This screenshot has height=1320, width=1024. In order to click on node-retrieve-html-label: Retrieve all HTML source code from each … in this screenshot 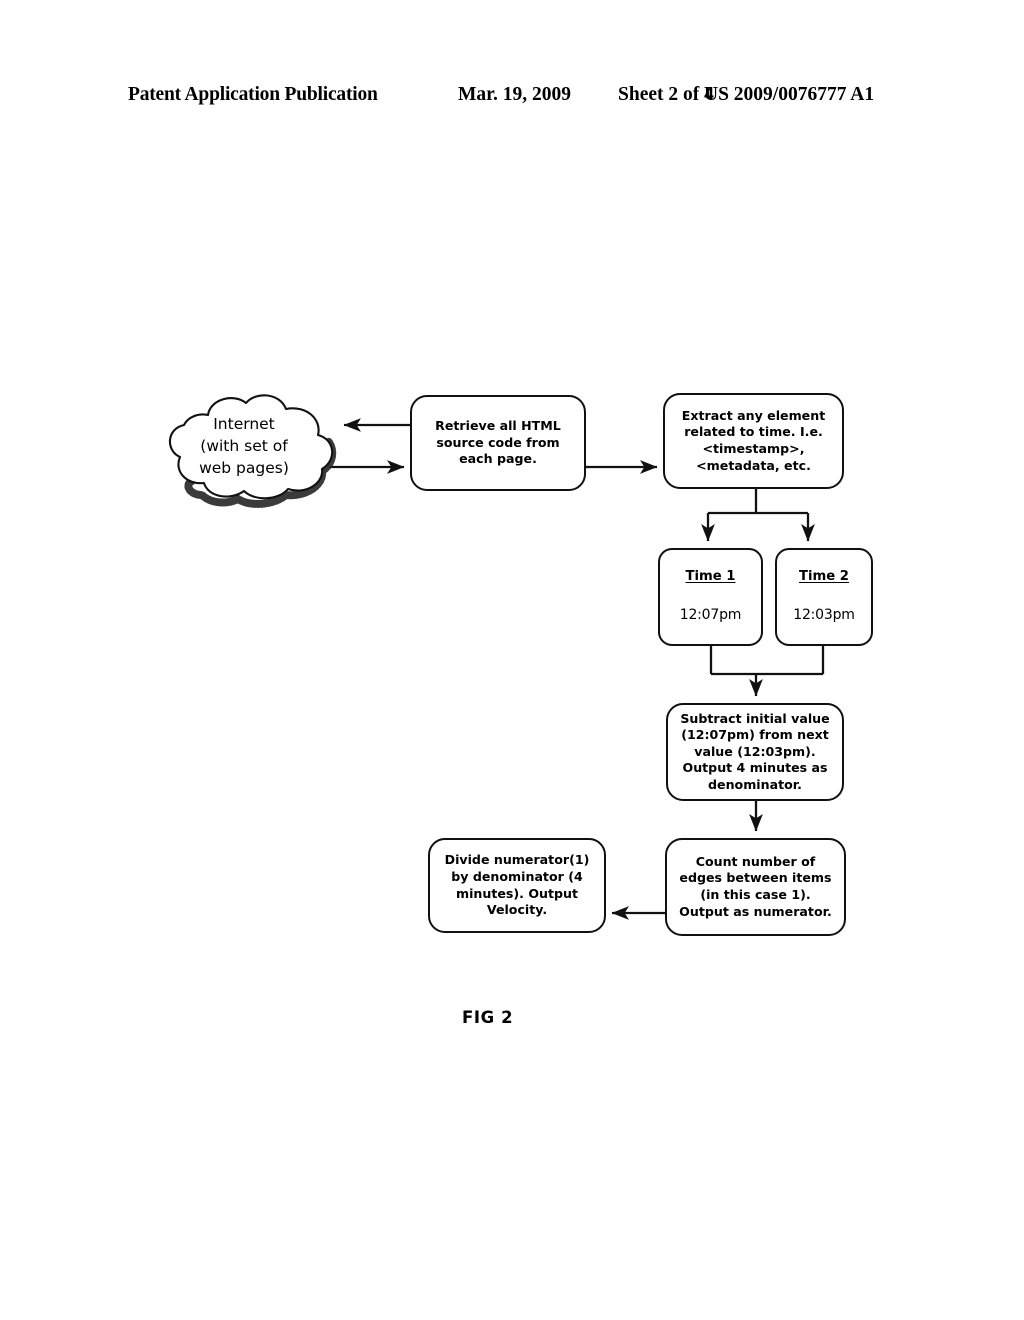, I will do `click(498, 442)`.